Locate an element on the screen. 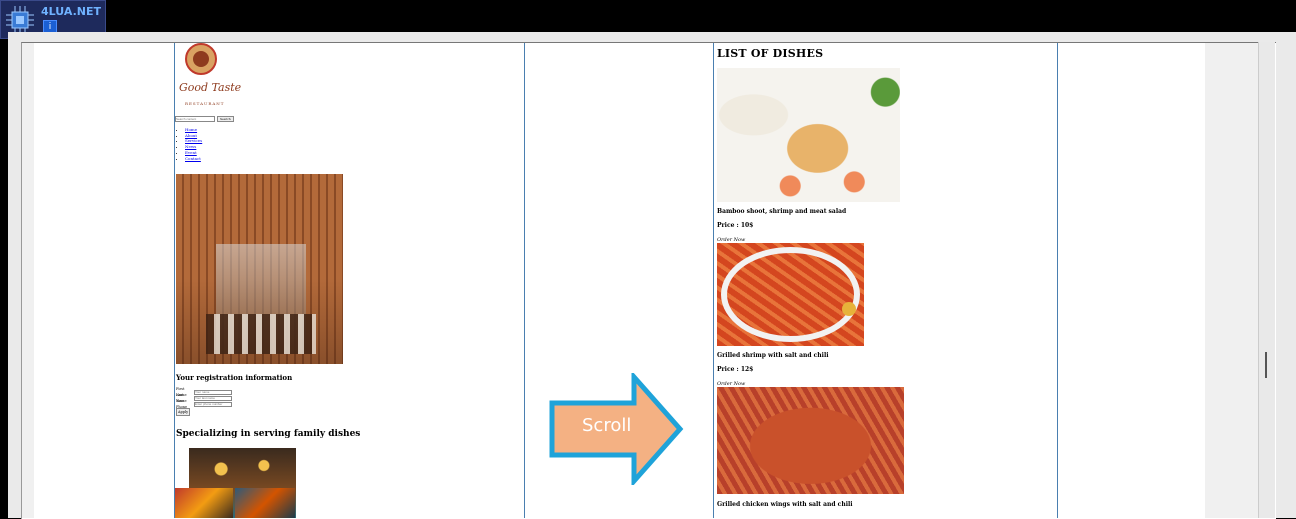  restaurant-interior-photo is located at coordinates (259, 269).